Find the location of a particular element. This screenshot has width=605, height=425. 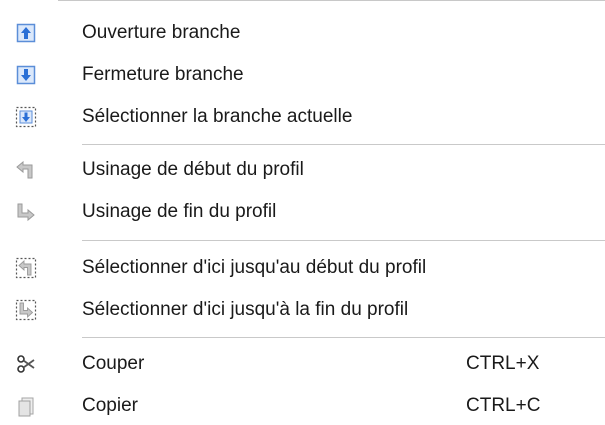

menu-item-open-branch: Ouverture branche is located at coordinates (302, 33).